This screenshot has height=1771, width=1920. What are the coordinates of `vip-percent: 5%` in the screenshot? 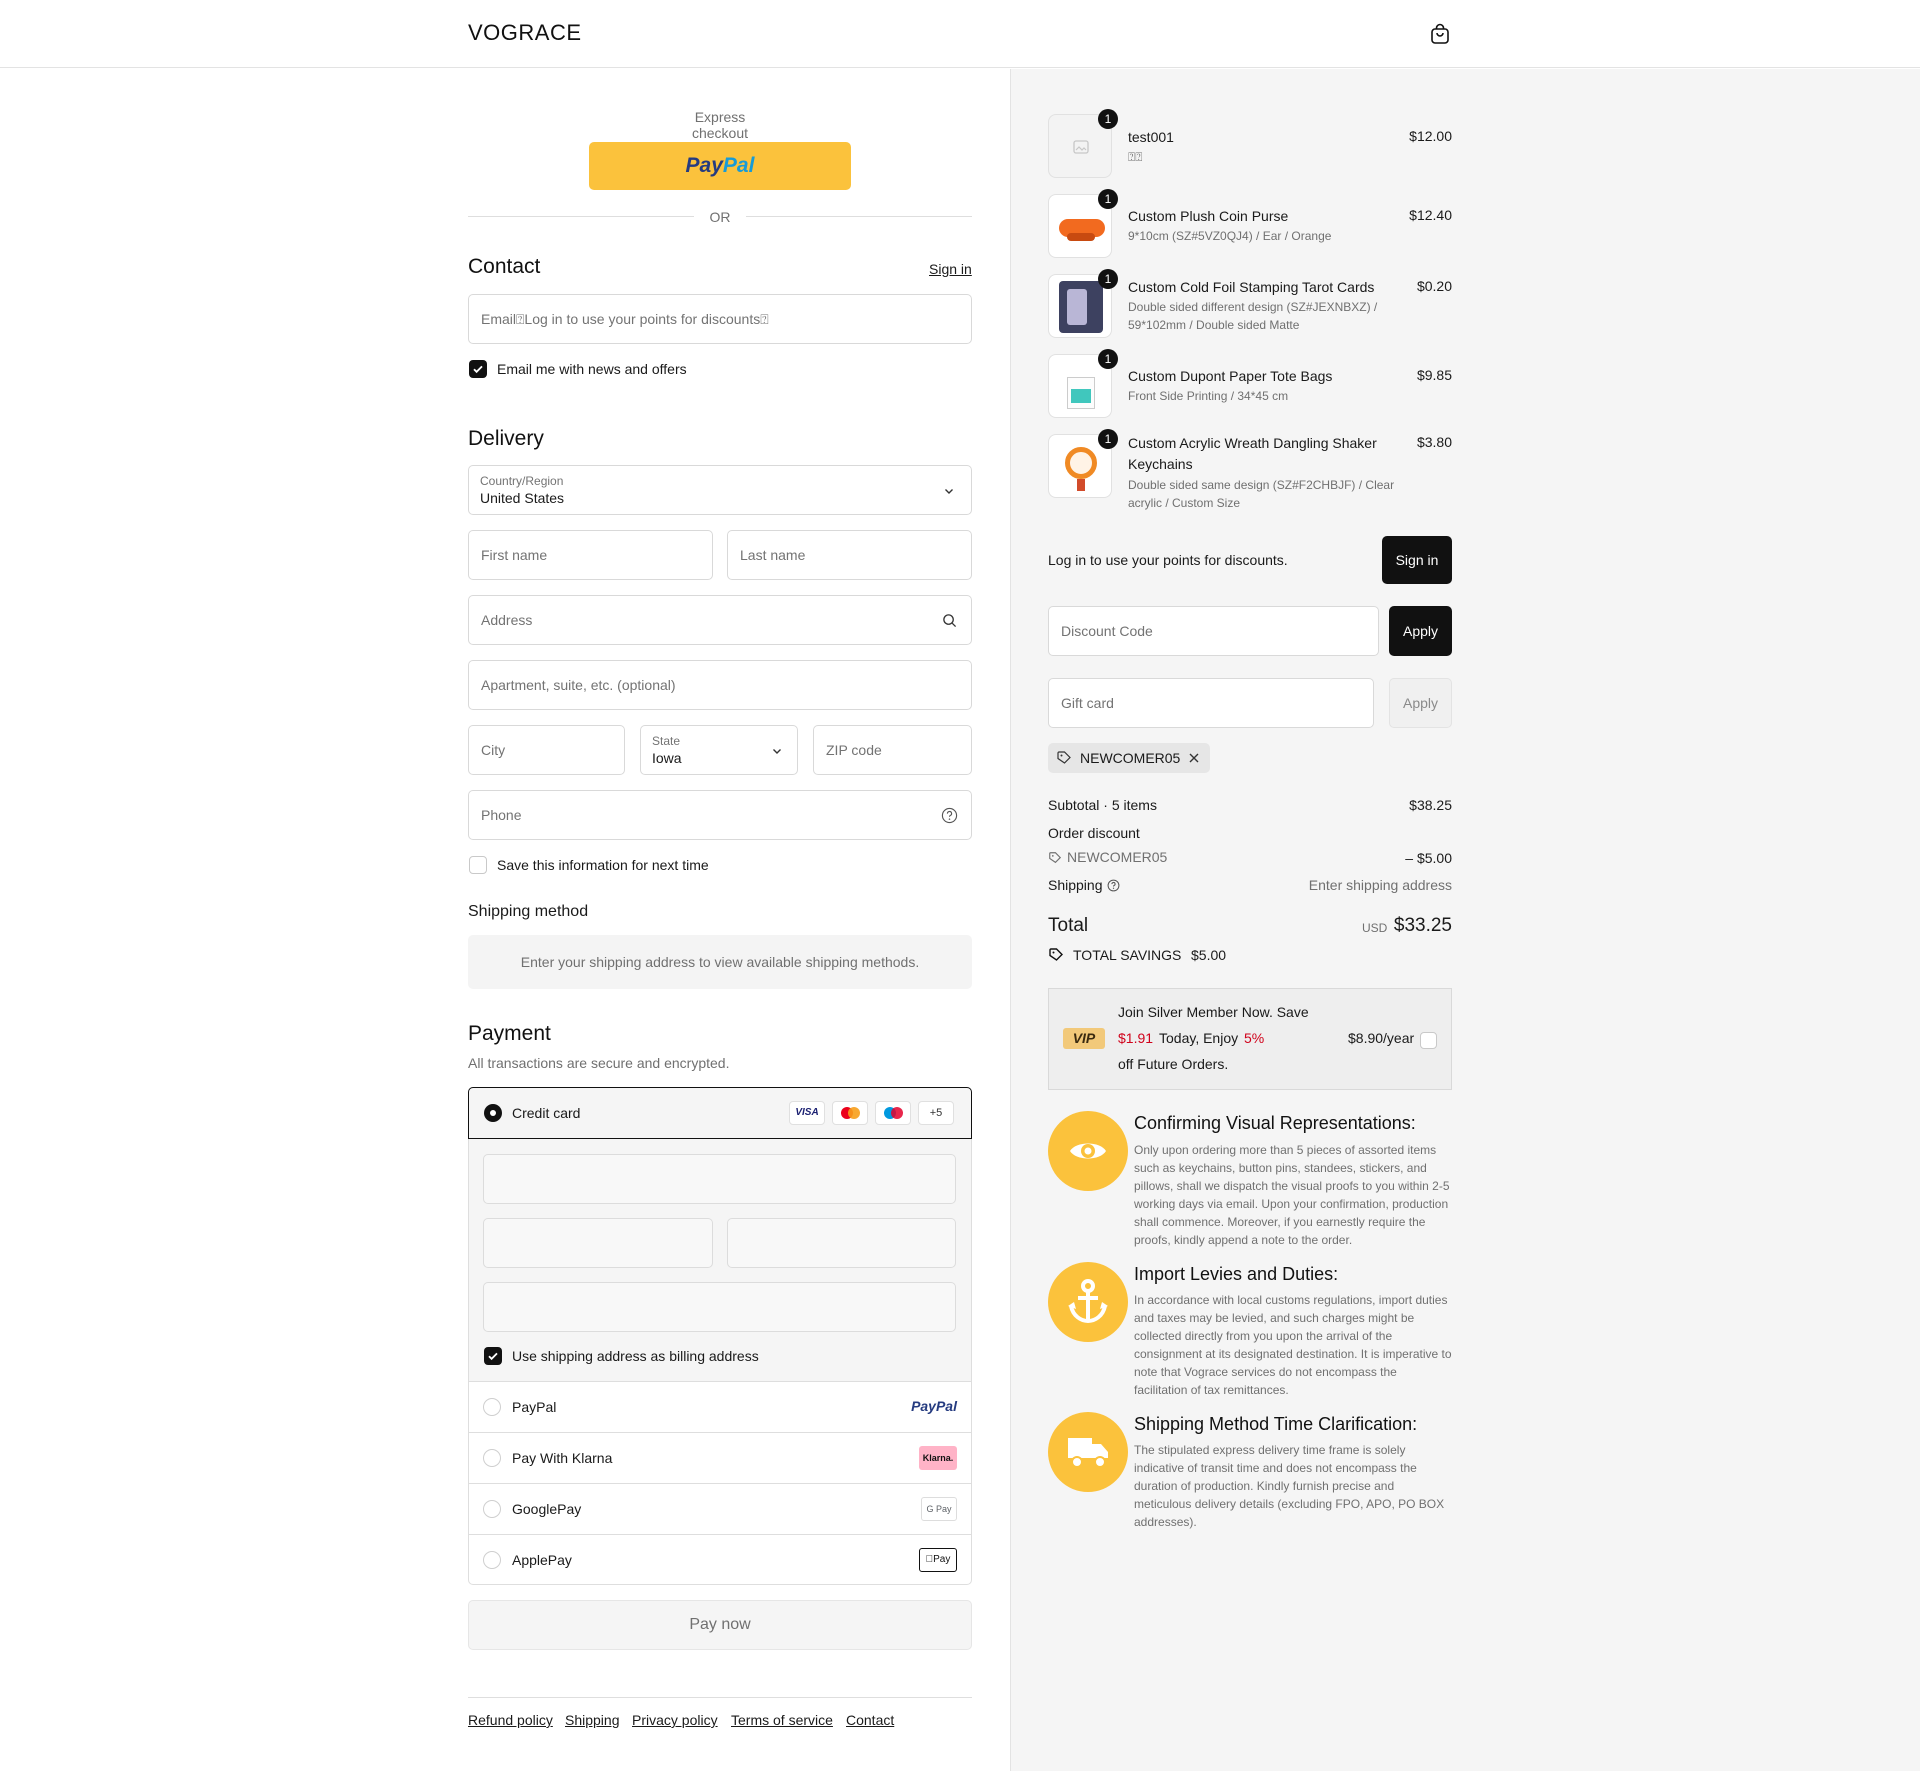 It's located at (1254, 1038).